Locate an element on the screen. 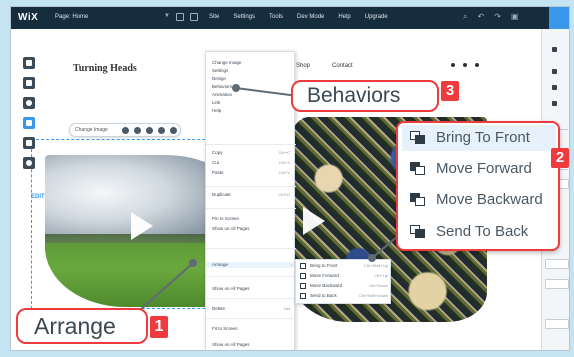 This screenshot has height=357, width=574. ctx-item-duplicate: Duplicate Ctrl+D is located at coordinates (252, 195).